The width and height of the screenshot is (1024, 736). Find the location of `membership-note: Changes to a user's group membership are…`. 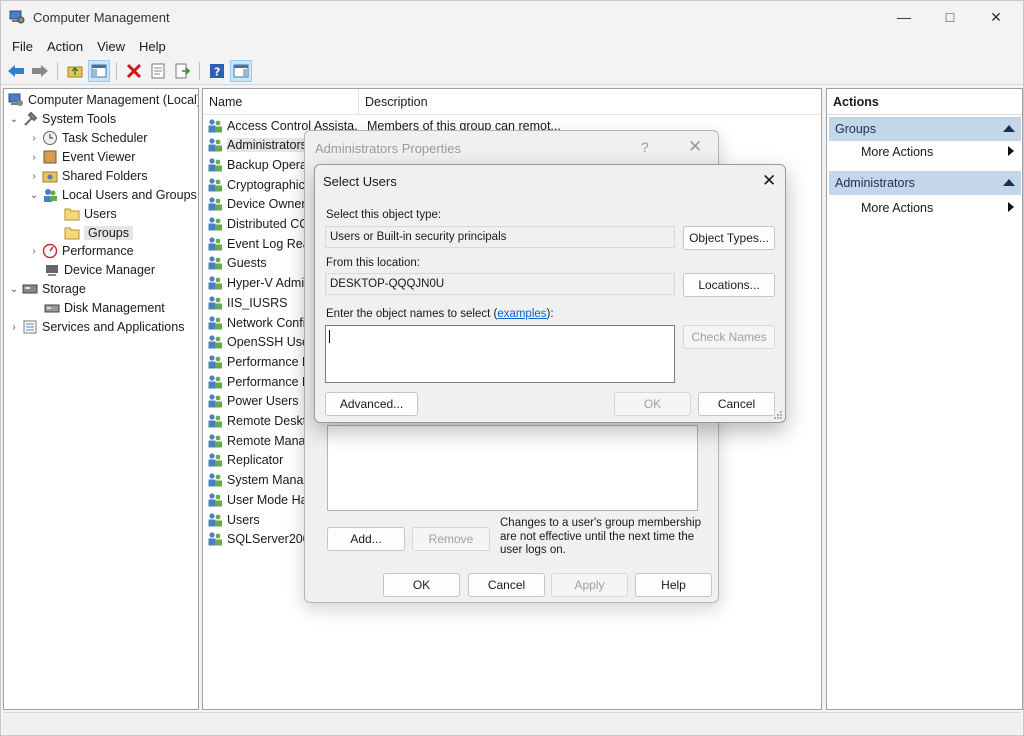

membership-note: Changes to a user's group membership are… is located at coordinates (600, 536).